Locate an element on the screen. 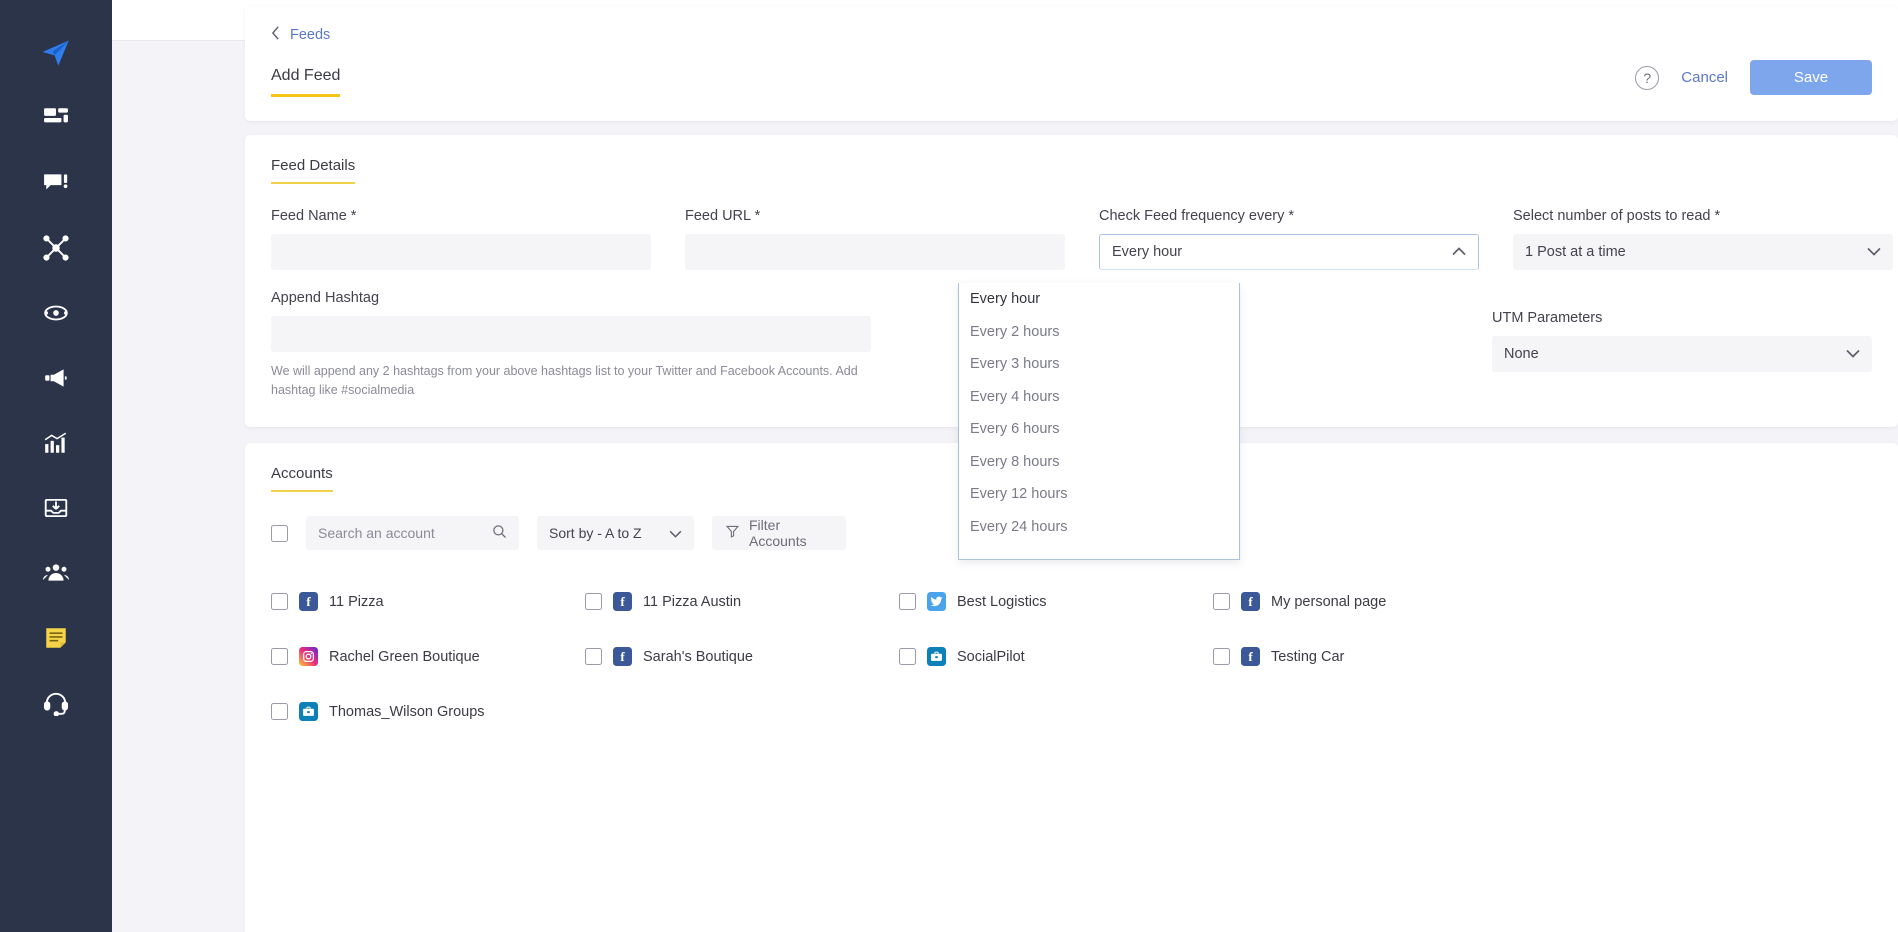 This screenshot has width=1898, height=932. sidebar-item-dashboard is located at coordinates (56, 117).